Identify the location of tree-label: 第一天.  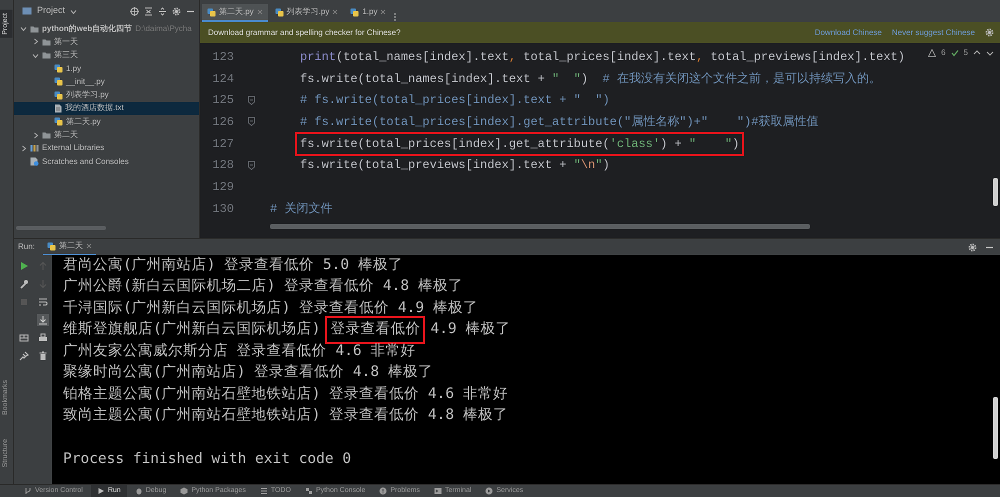
(66, 42).